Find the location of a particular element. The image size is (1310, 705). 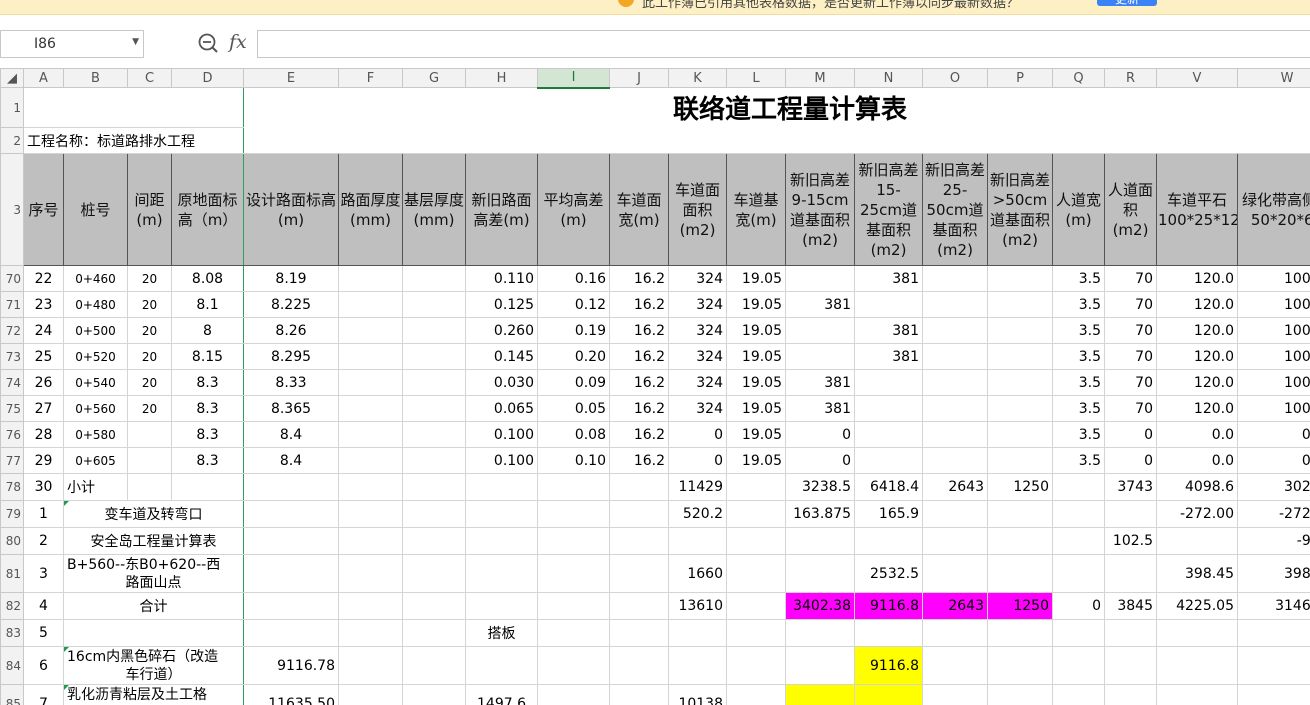

cell: 8.3 is located at coordinates (207, 460).